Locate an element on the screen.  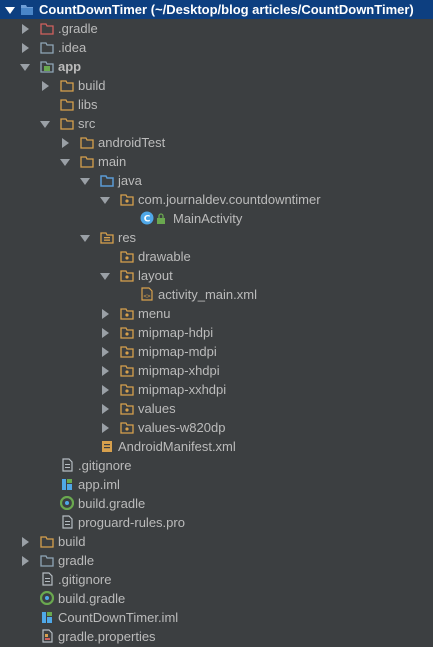
tree-label: app is located at coordinates (70, 66).